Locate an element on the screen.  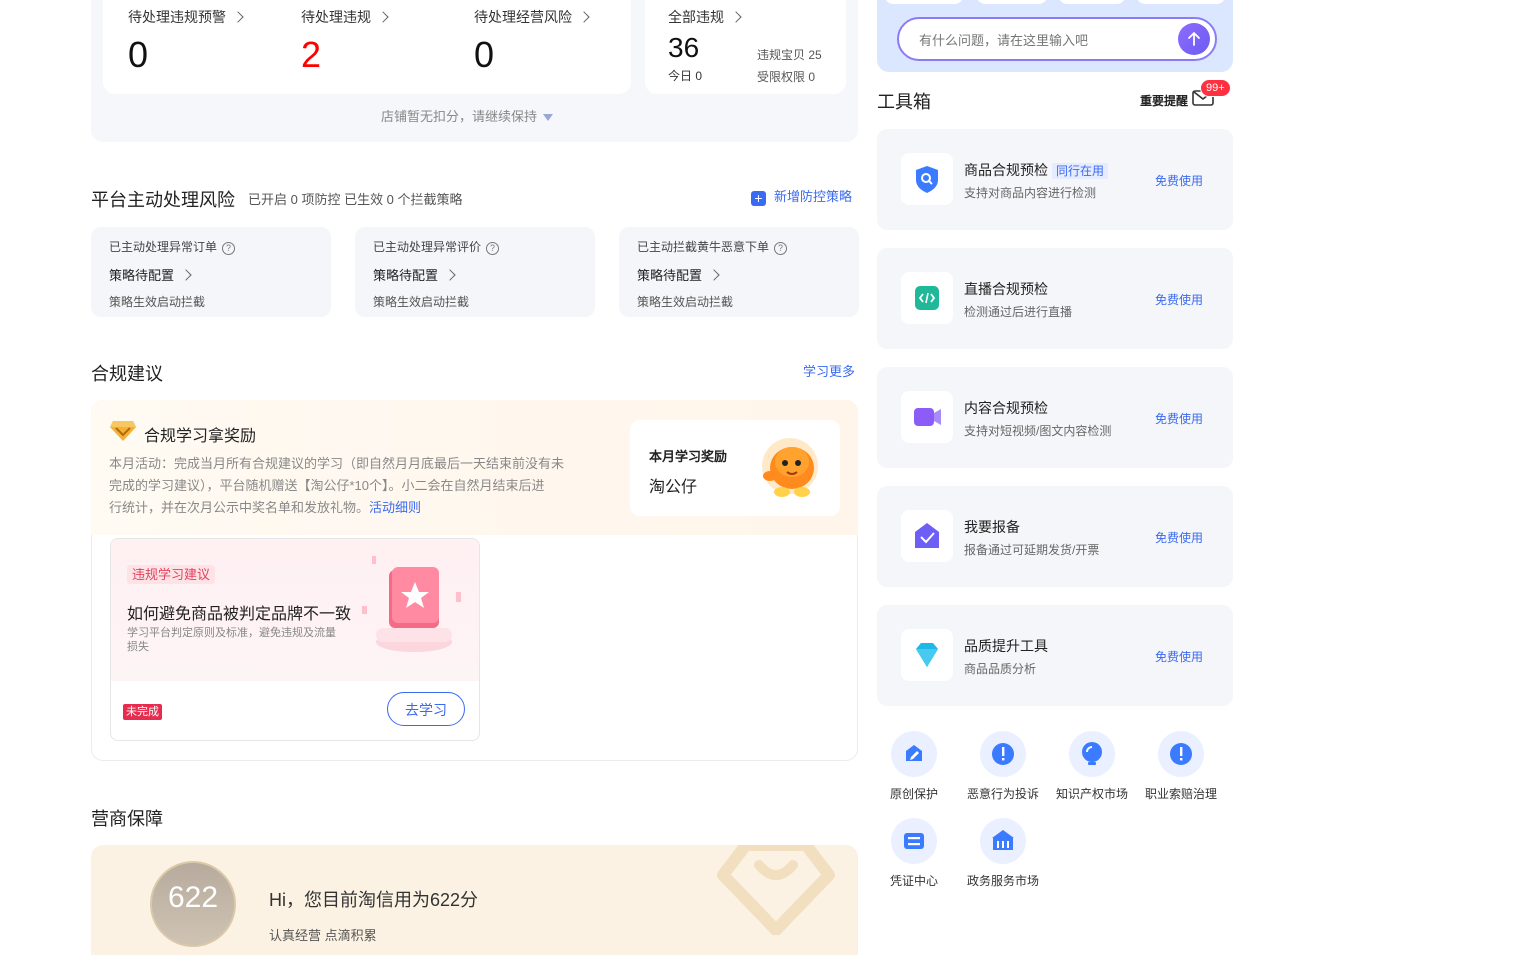
mascot-image is located at coordinates (790, 467).